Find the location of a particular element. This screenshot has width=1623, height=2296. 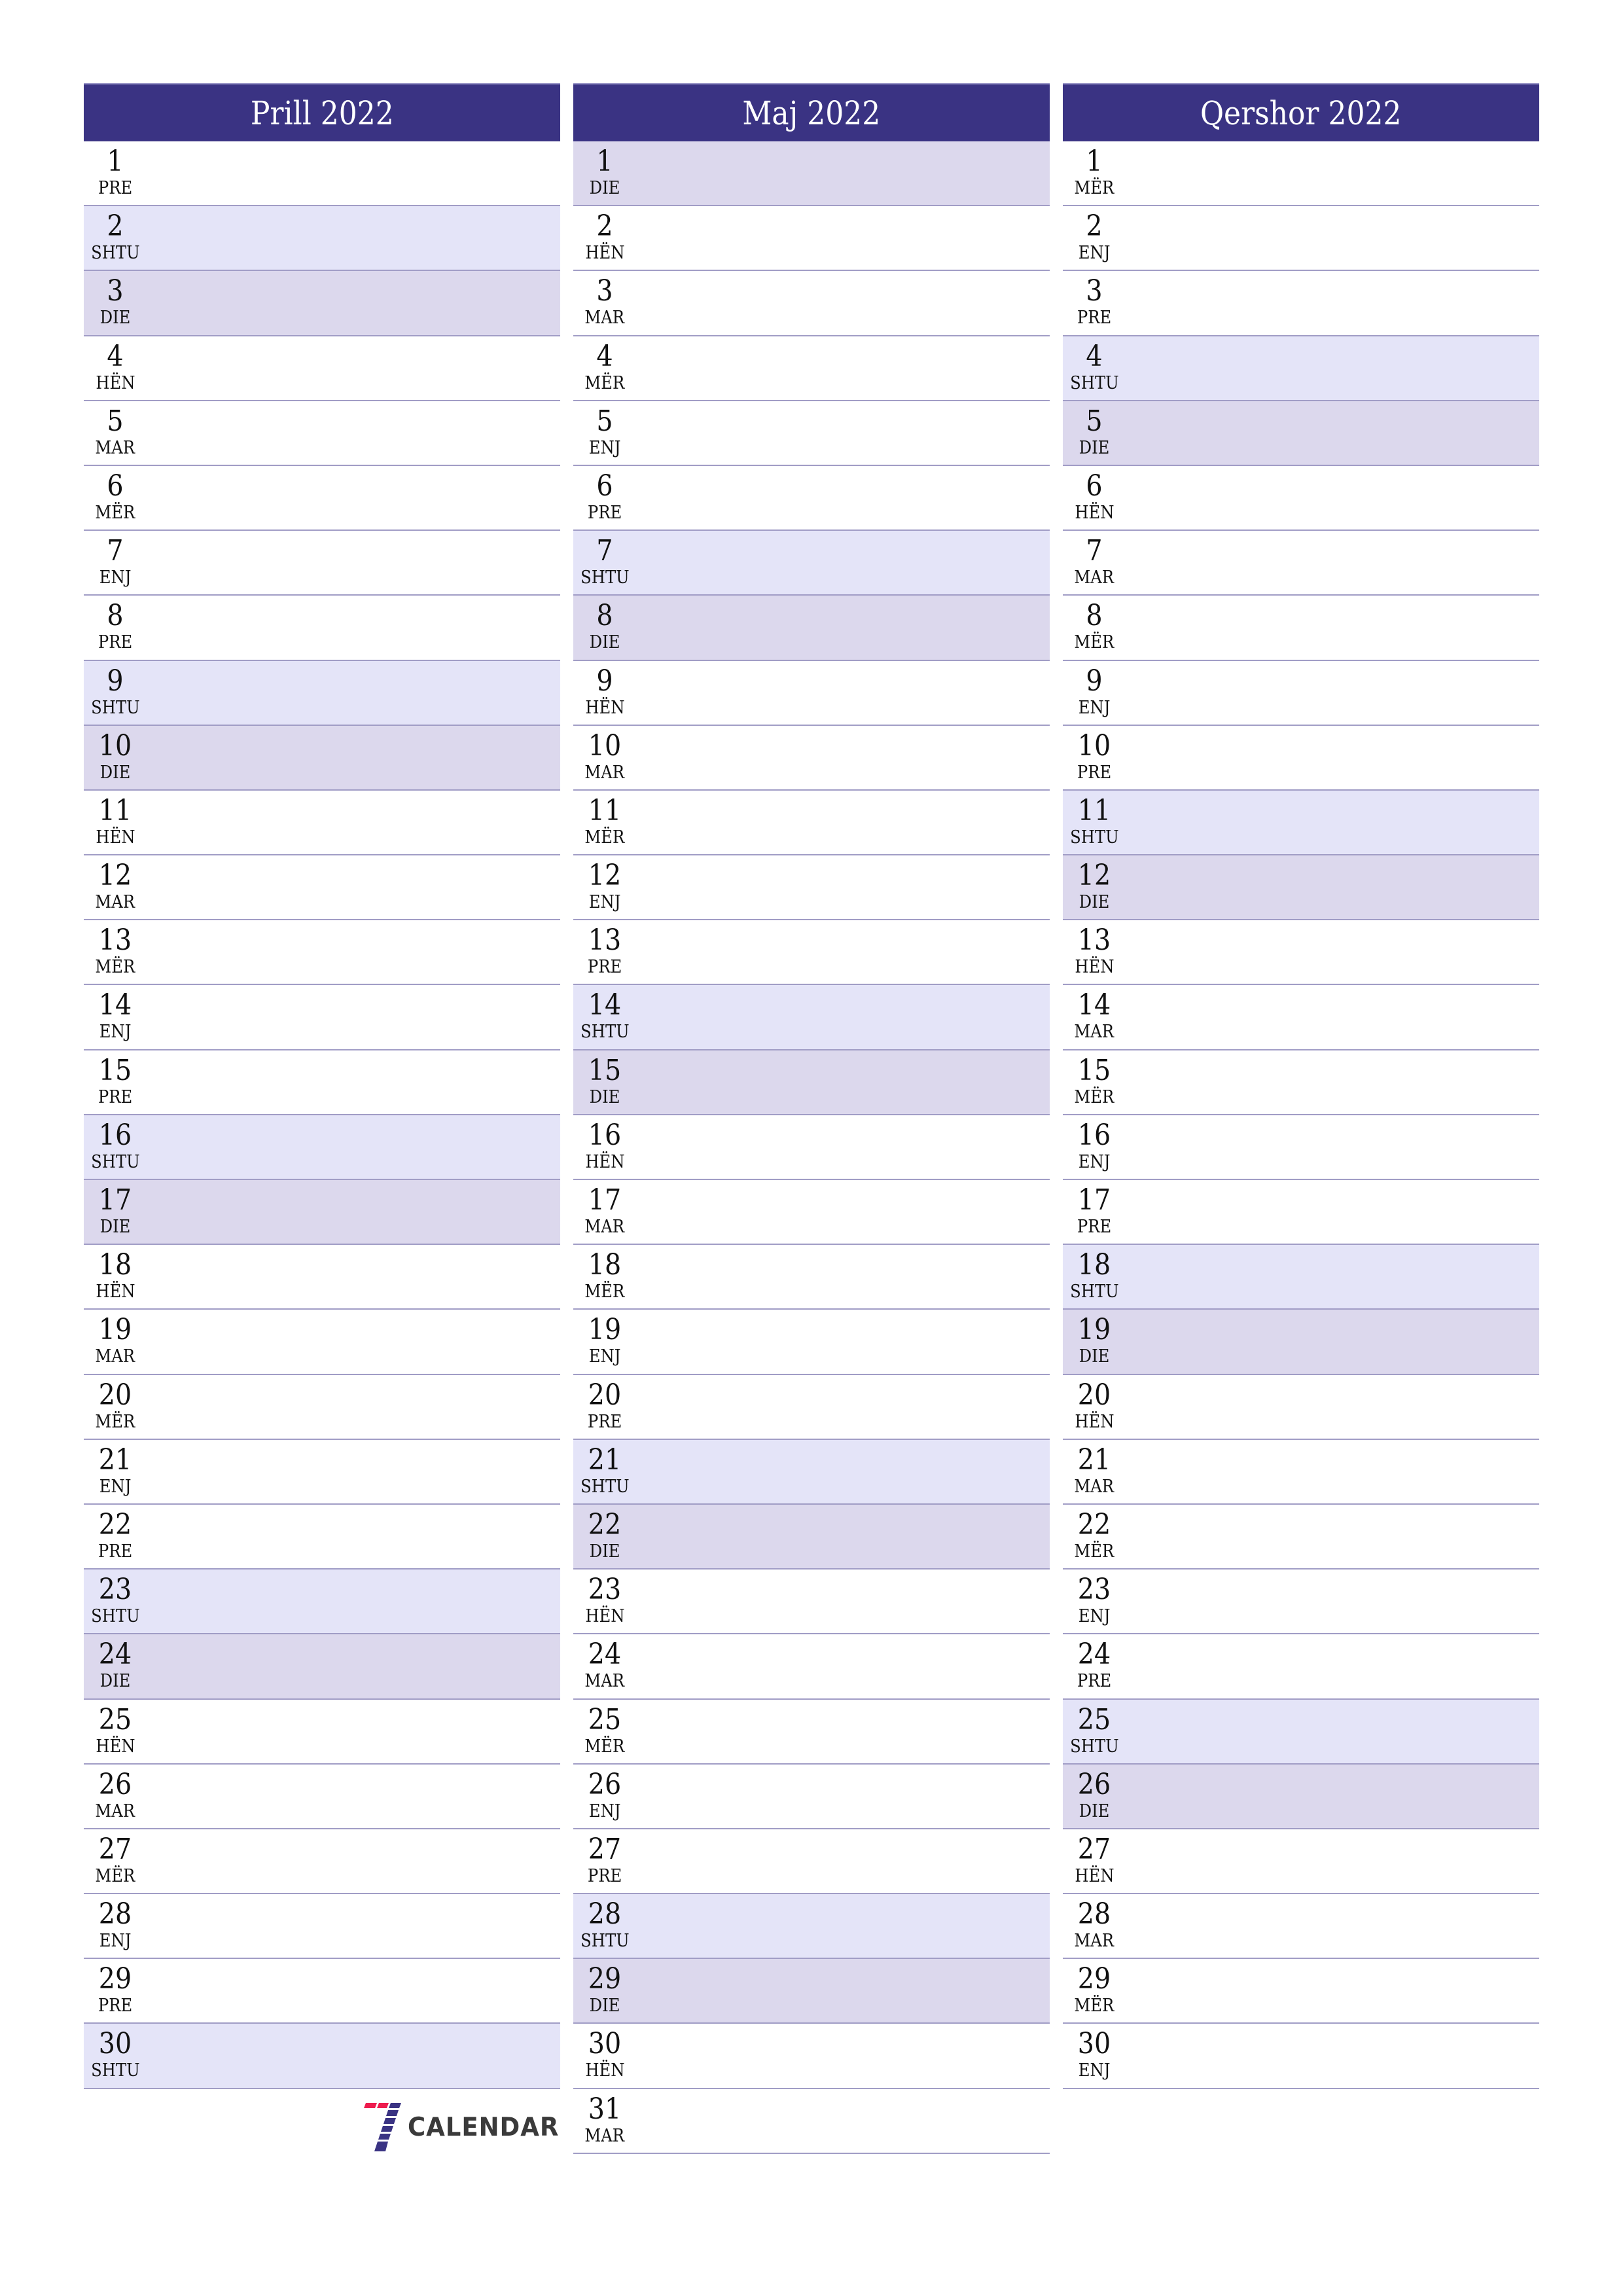

weekday-text: PRE is located at coordinates (1094, 772).